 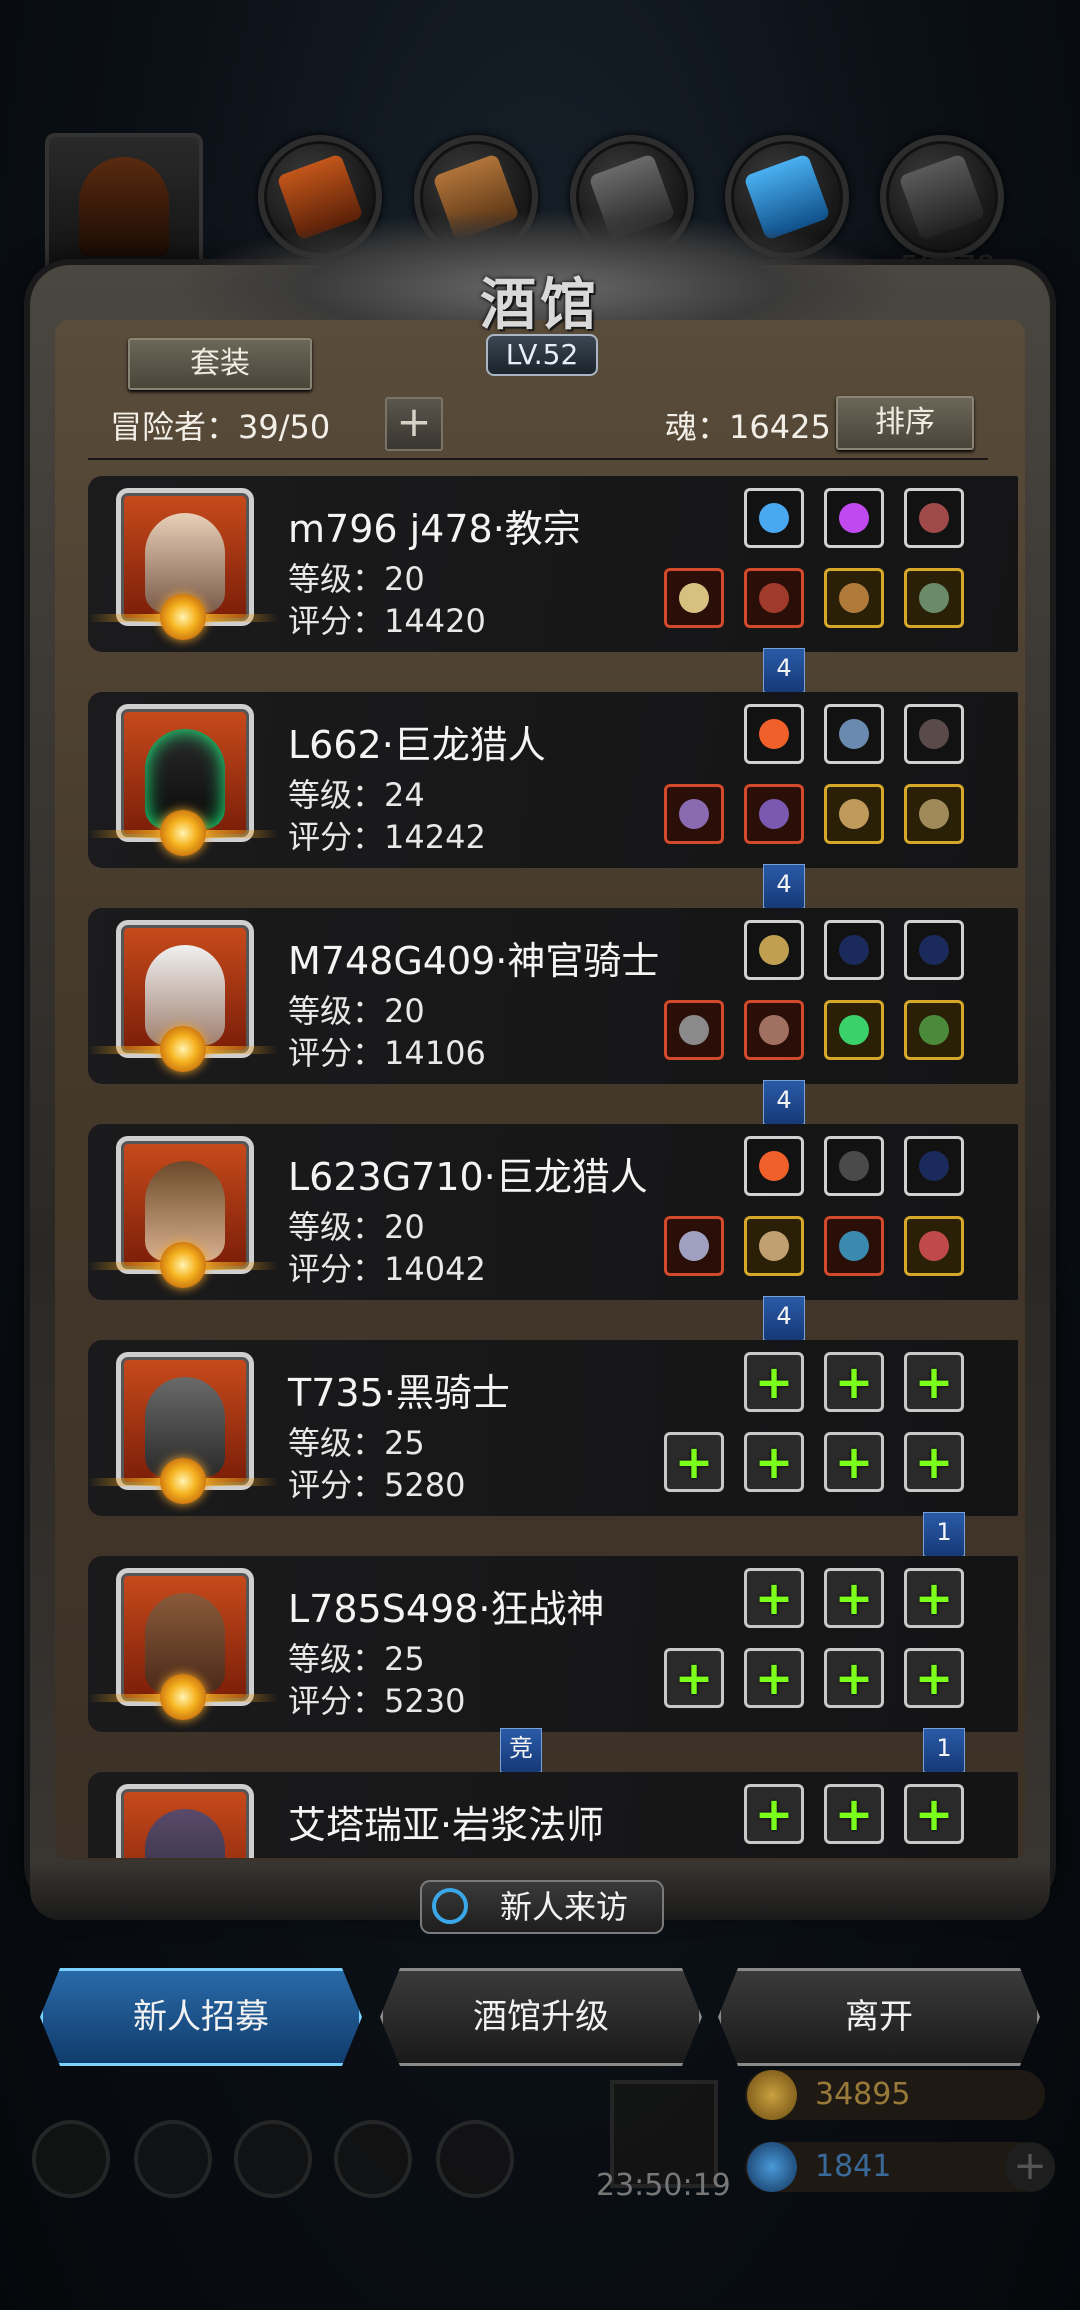 What do you see at coordinates (905, 423) in the screenshot?
I see `sort-button: 排序` at bounding box center [905, 423].